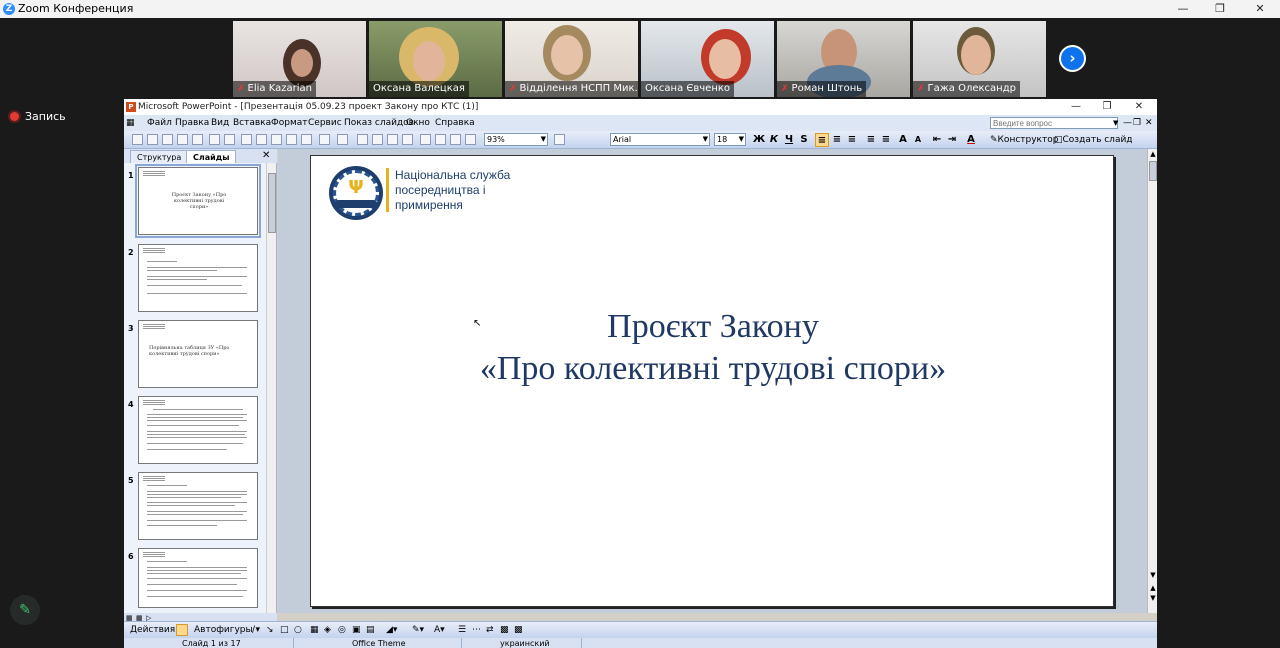  What do you see at coordinates (455, 123) in the screenshot?
I see `menu-help: Справка` at bounding box center [455, 123].